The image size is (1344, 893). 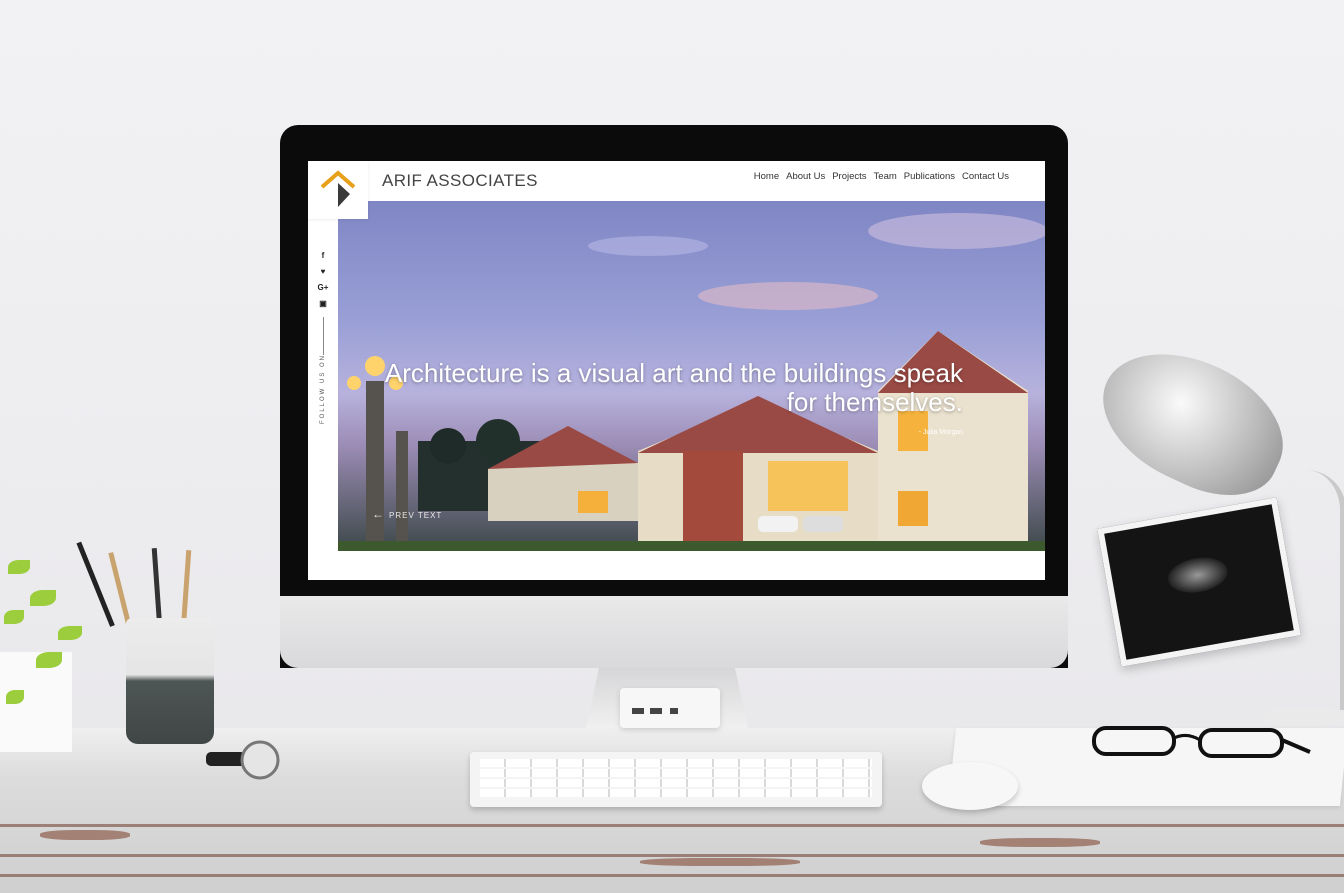 I want to click on eyeglasses, so click(x=1201, y=742).